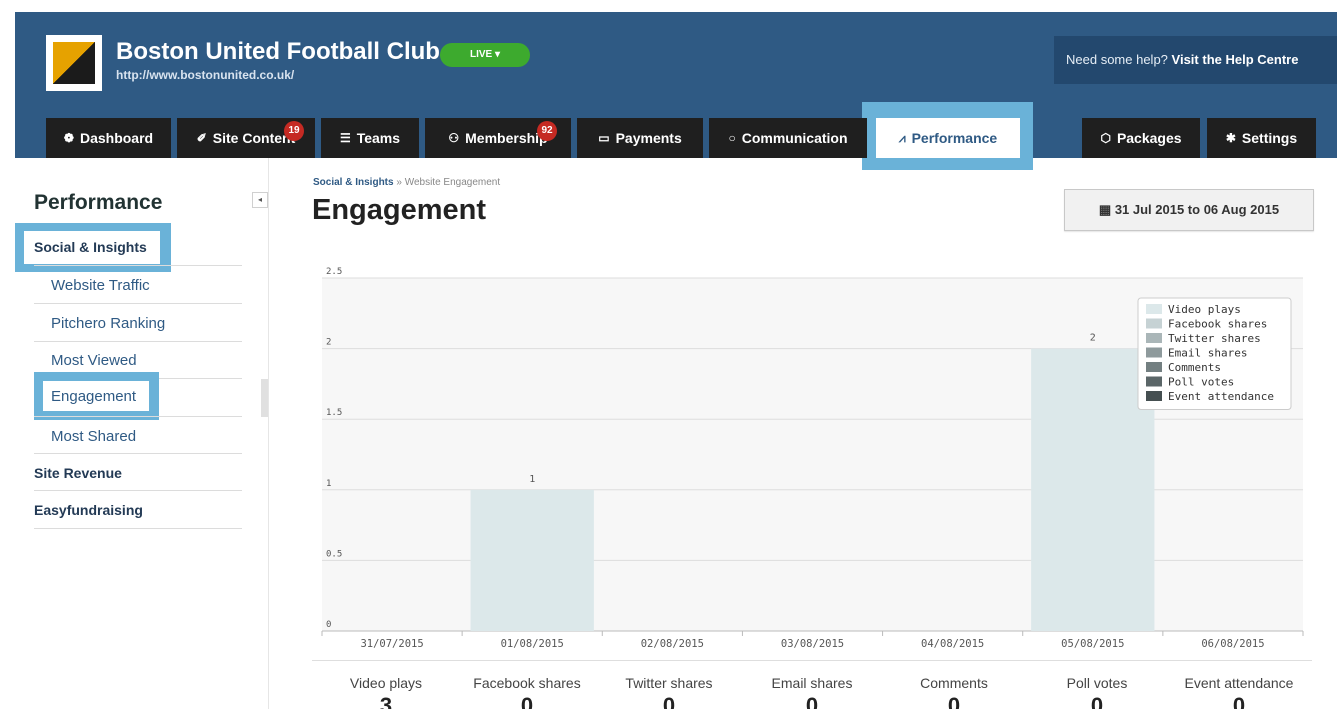 This screenshot has width=1337, height=709. What do you see at coordinates (485, 55) in the screenshot?
I see `live-status-dropdown: LIVE ▾` at bounding box center [485, 55].